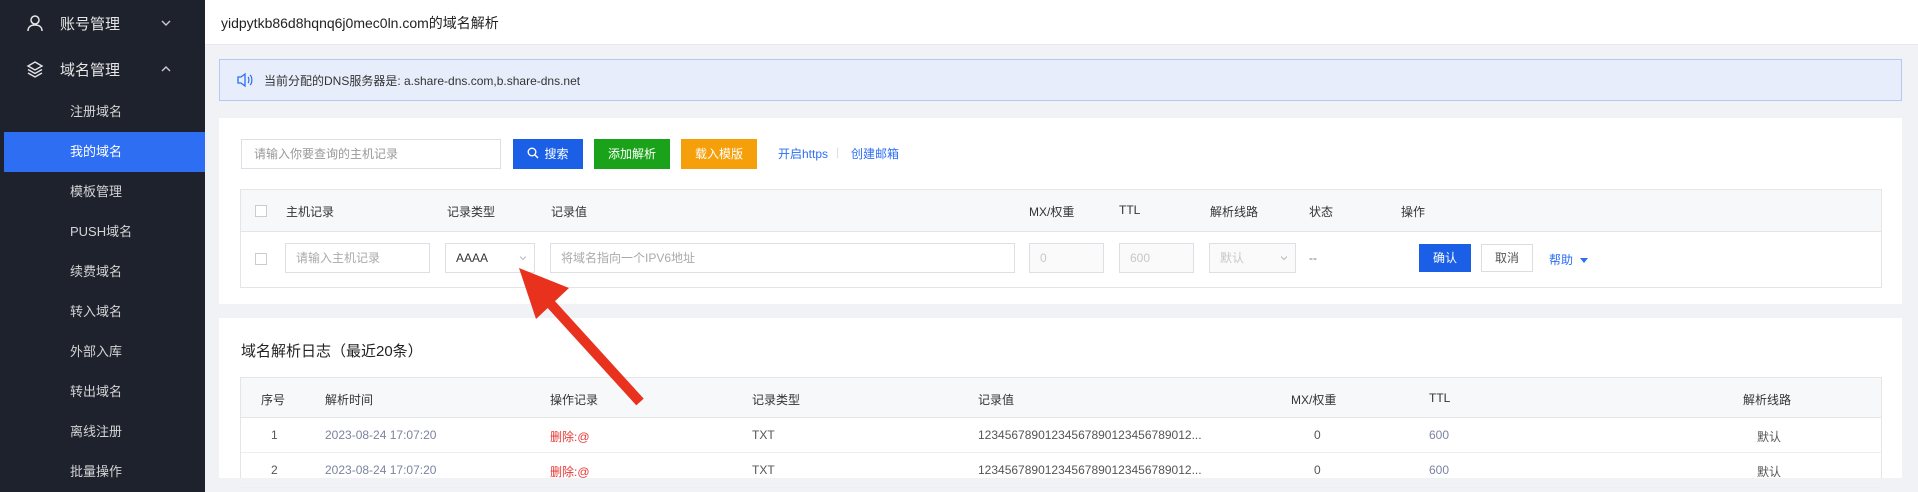 This screenshot has width=1918, height=492. What do you see at coordinates (274, 470) in the screenshot?
I see `row-no: 2` at bounding box center [274, 470].